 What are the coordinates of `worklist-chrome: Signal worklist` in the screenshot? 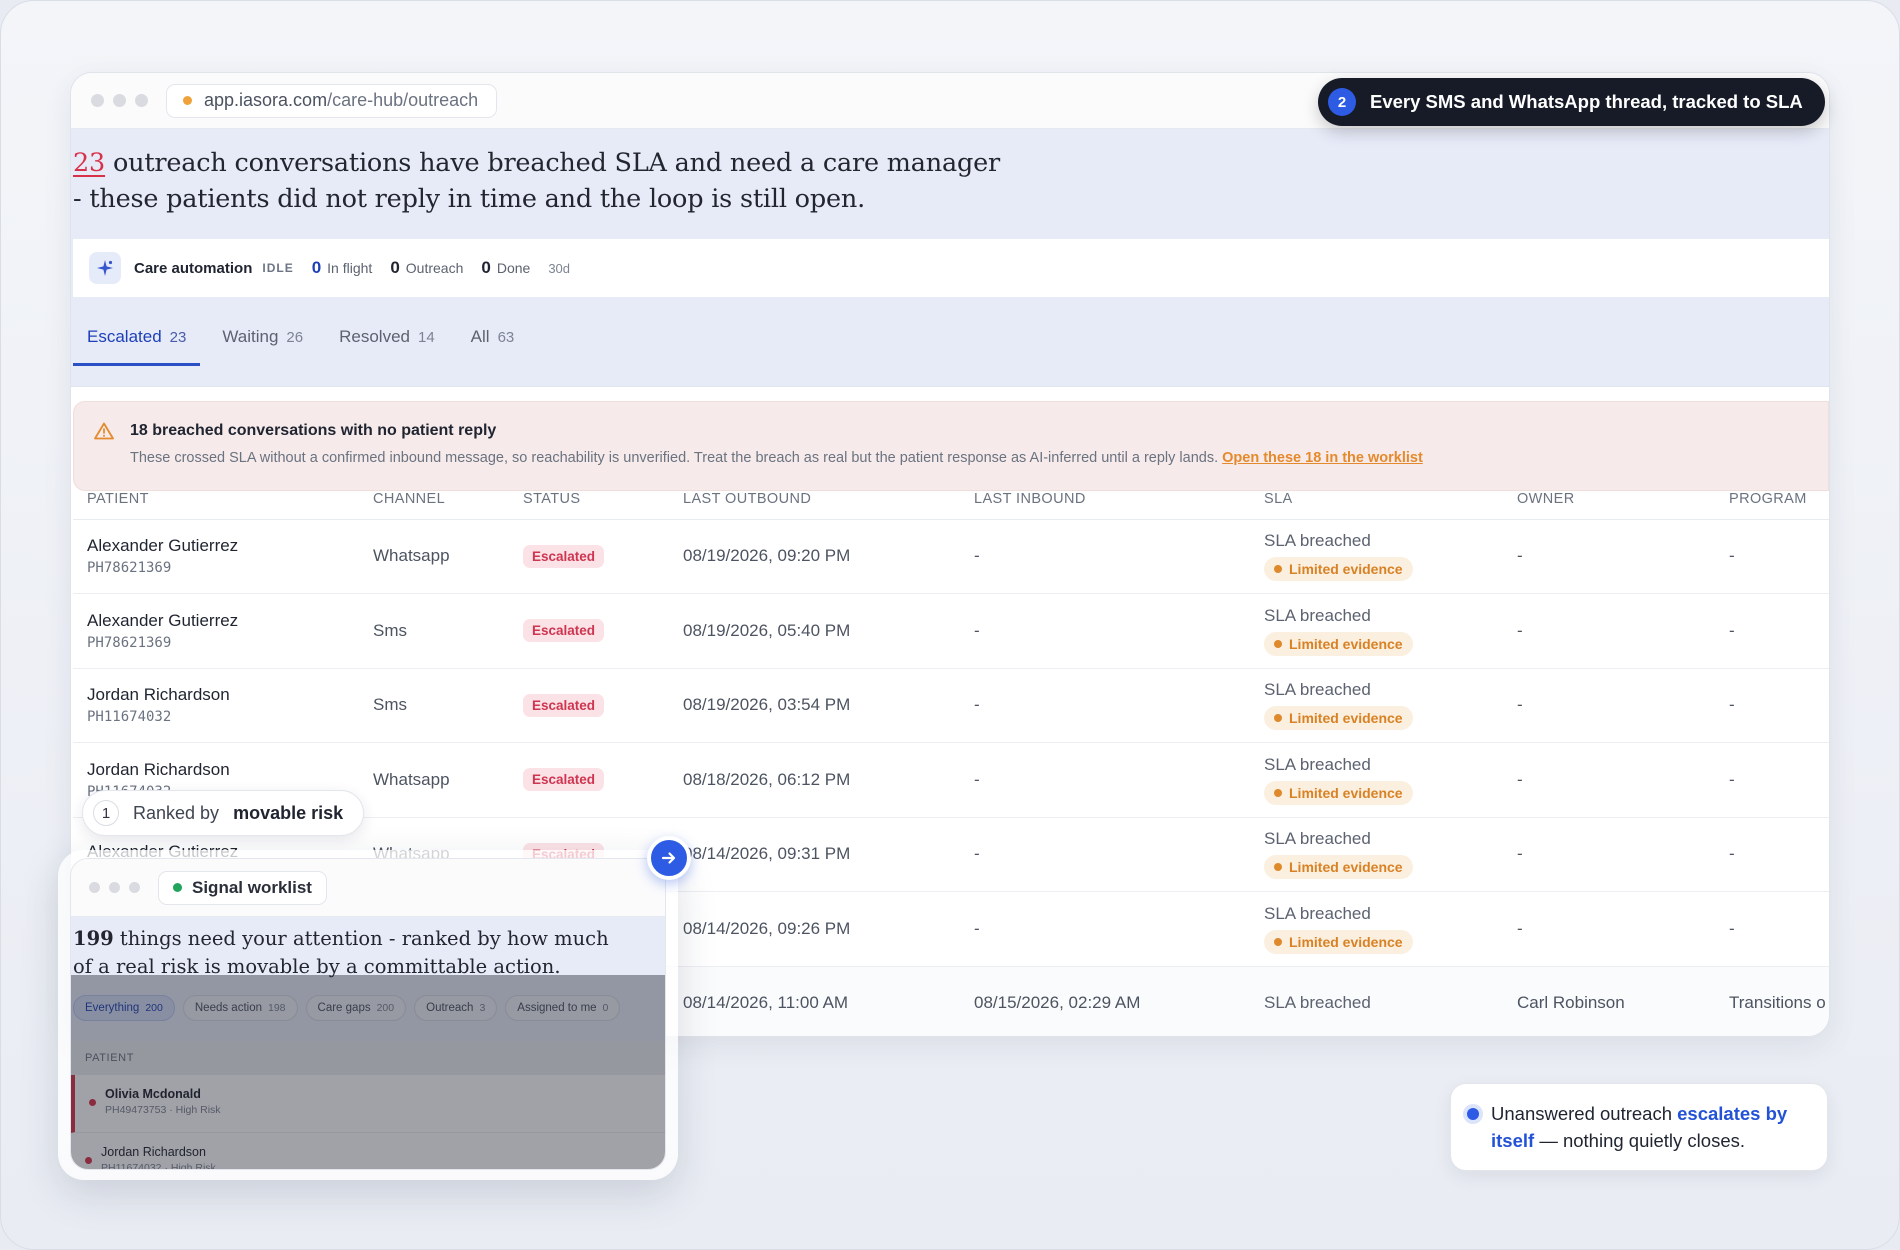 It's located at (368, 888).